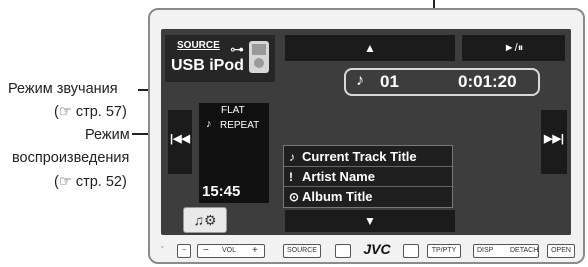 The height and width of the screenshot is (267, 588). What do you see at coordinates (233, 110) in the screenshot?
I see `sound-mode-value: FLAT` at bounding box center [233, 110].